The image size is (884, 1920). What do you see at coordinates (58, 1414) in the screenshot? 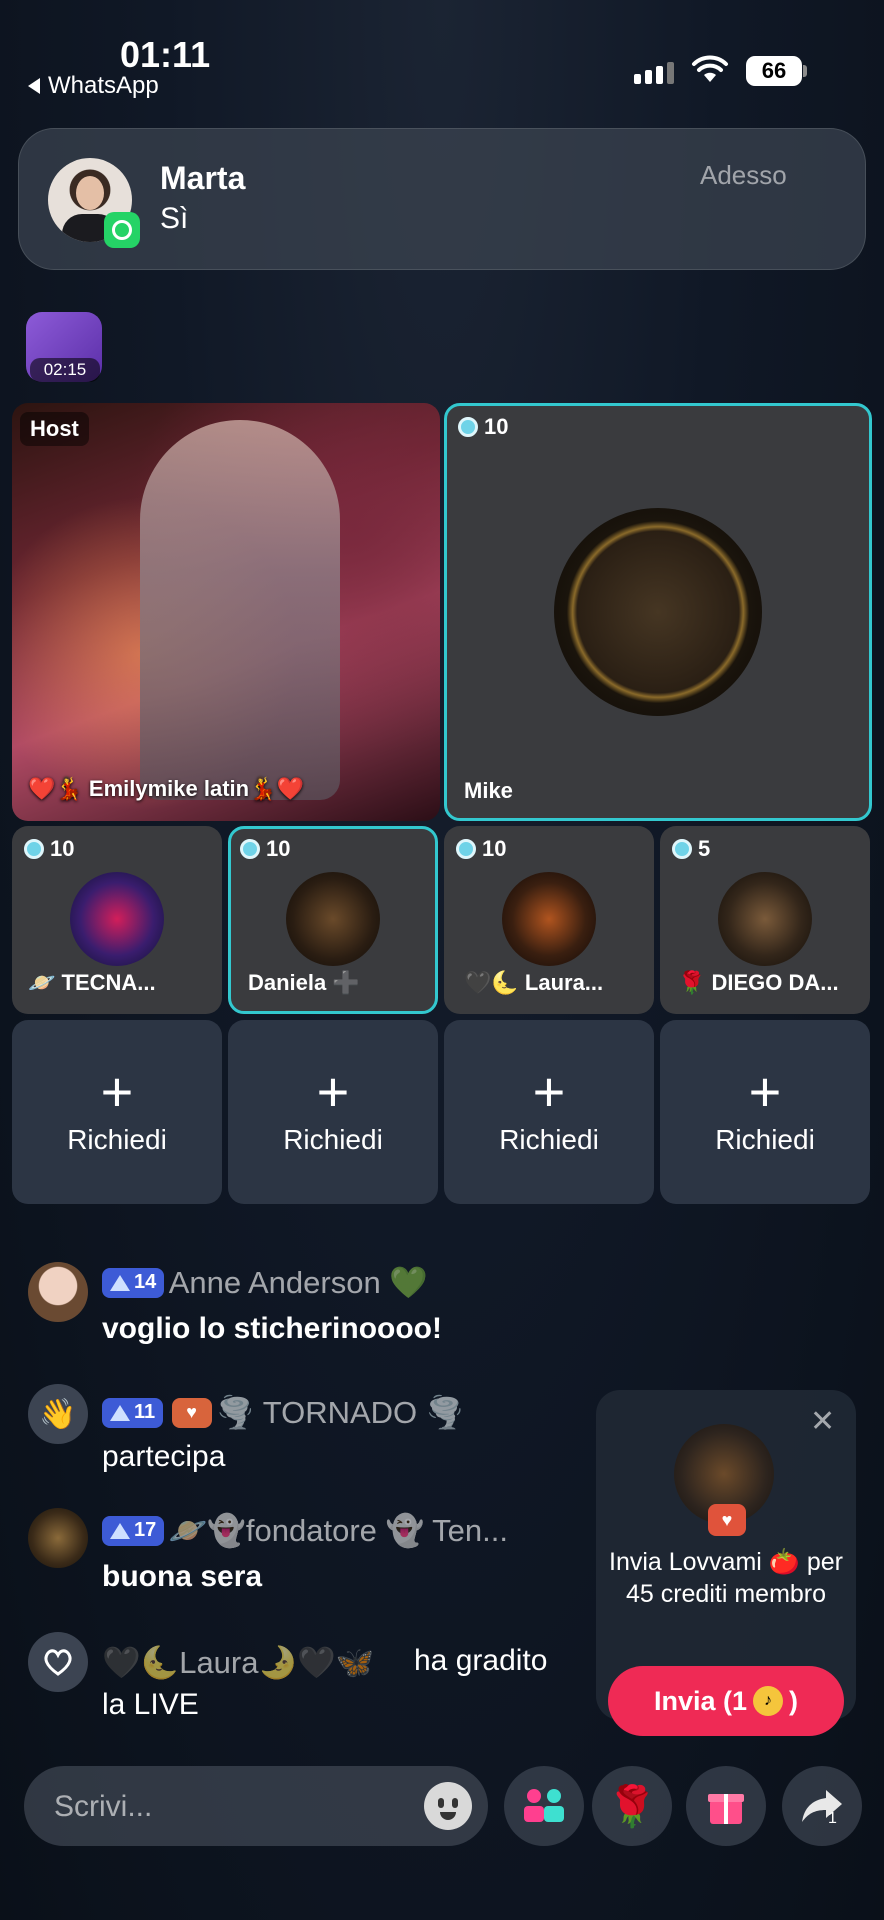
I see `wave-icon: 👋` at bounding box center [58, 1414].